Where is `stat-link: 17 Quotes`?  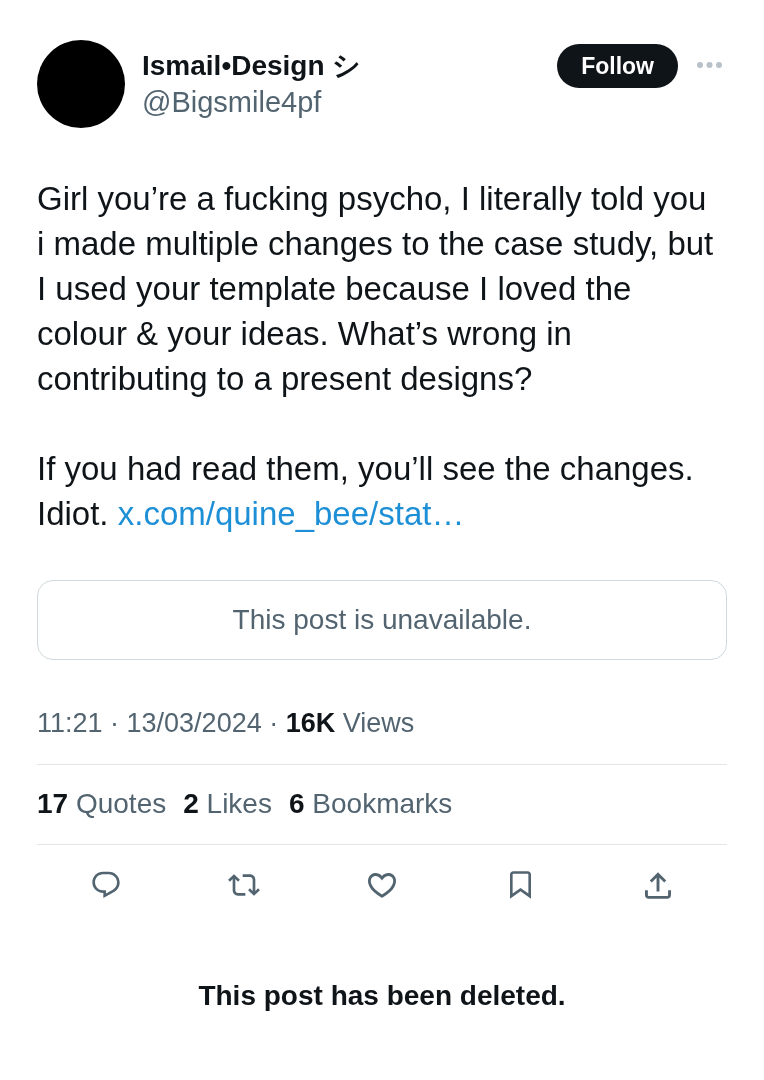 stat-link: 17 Quotes is located at coordinates (102, 804).